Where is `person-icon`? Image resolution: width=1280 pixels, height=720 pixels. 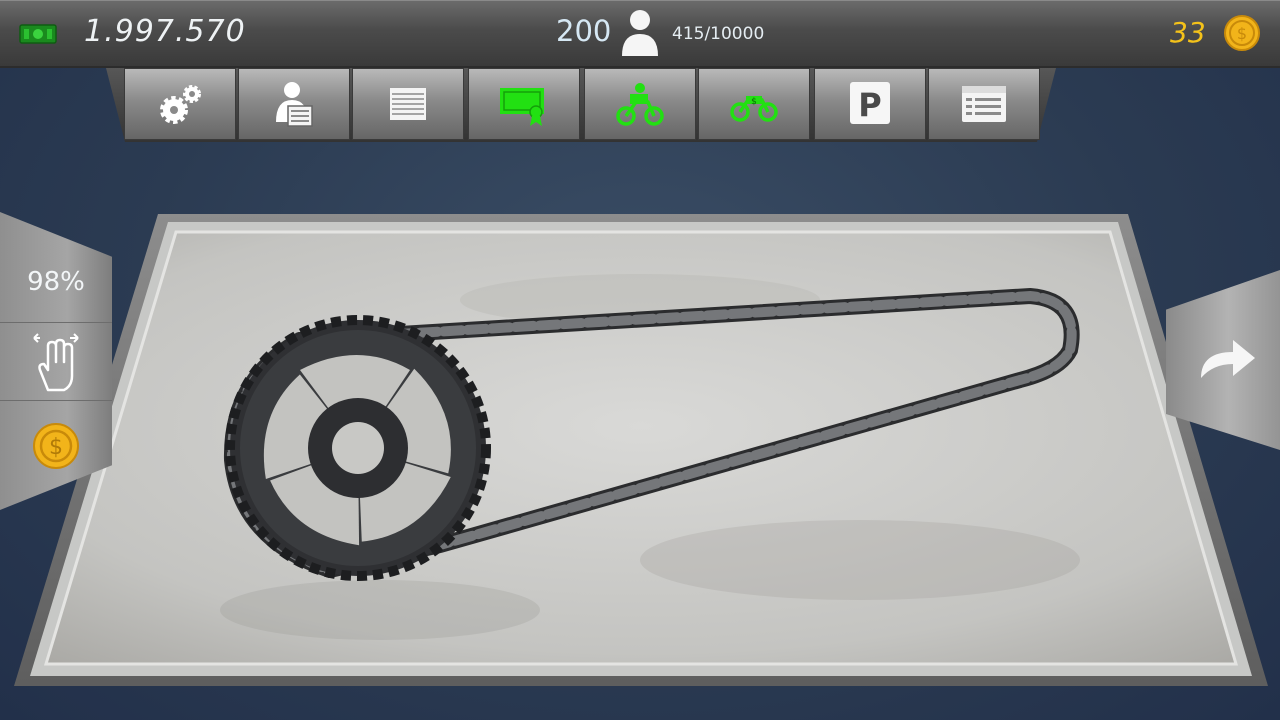
person-icon is located at coordinates (640, 33).